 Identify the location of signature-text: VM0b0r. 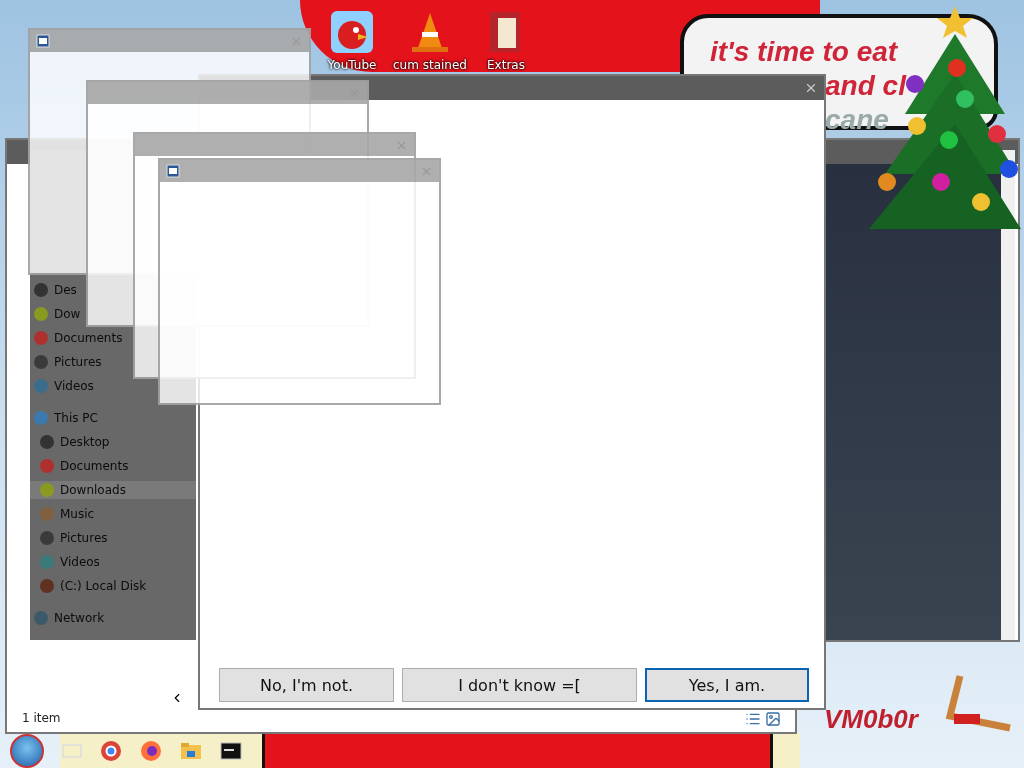
(871, 719).